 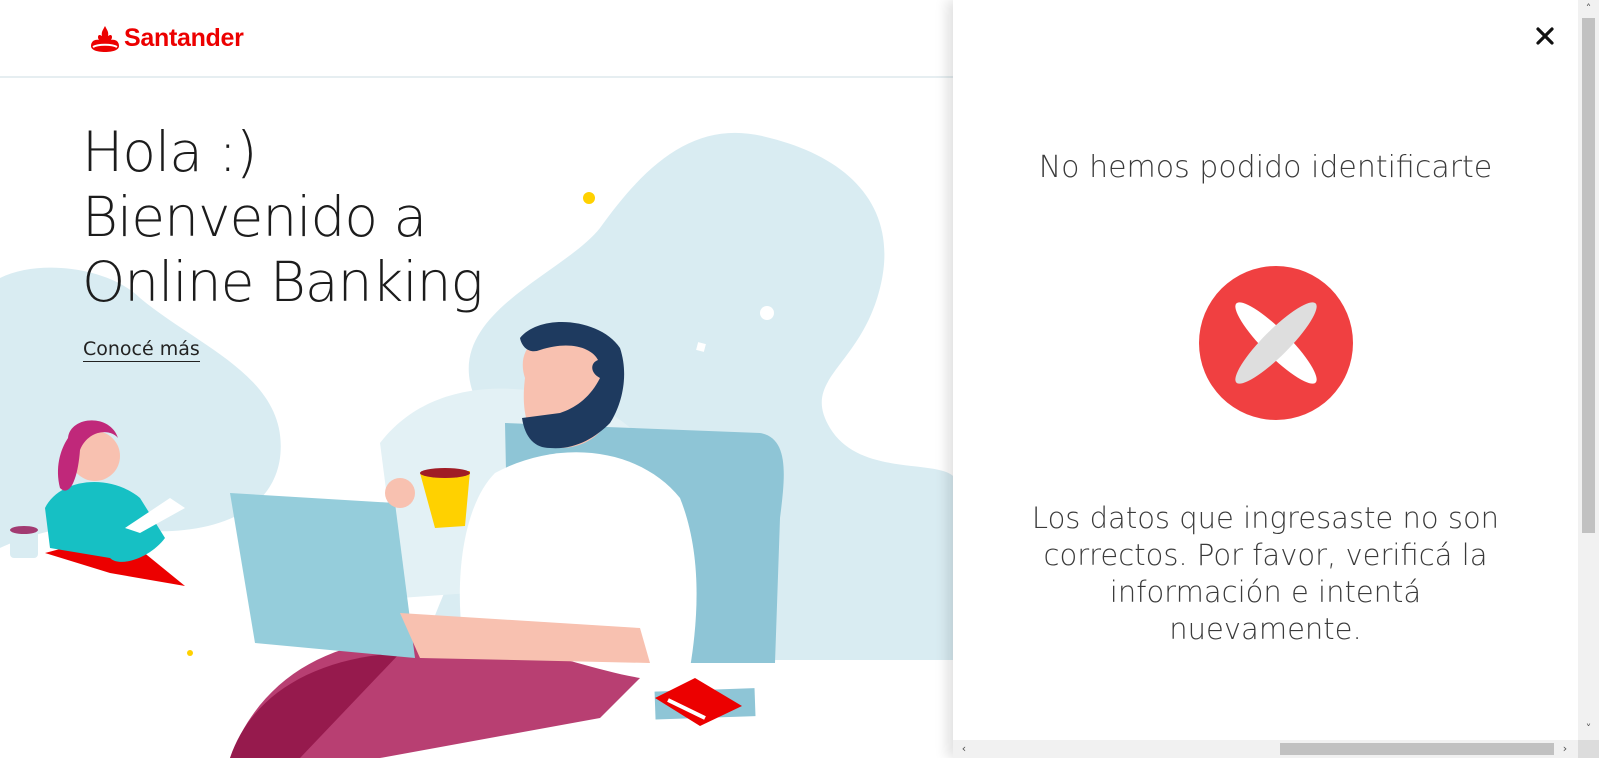 What do you see at coordinates (477, 39) in the screenshot?
I see `site-header: Santander` at bounding box center [477, 39].